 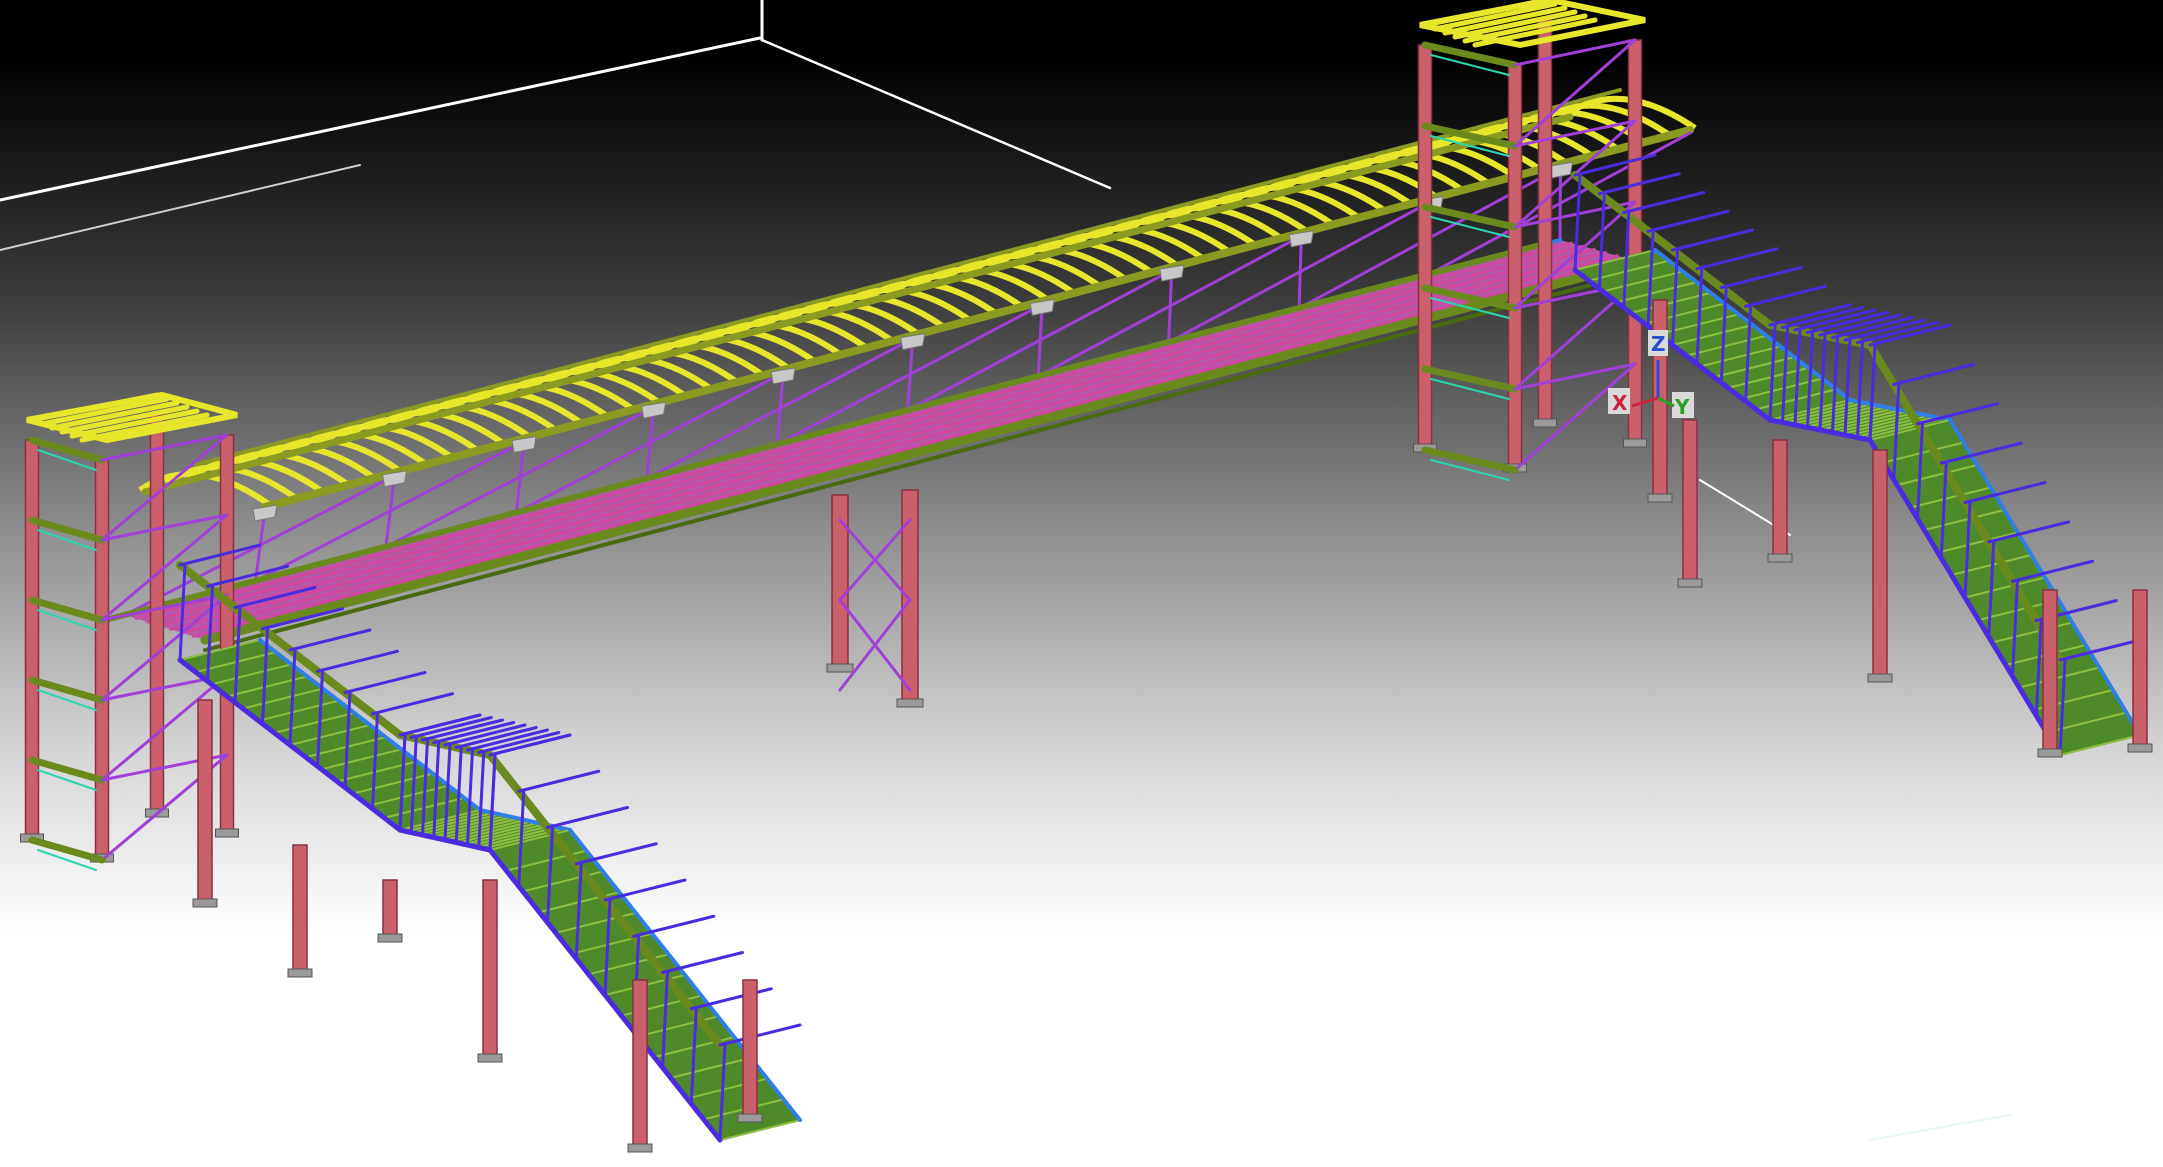 I want to click on triad-y-label: Y, so click(x=1682, y=407).